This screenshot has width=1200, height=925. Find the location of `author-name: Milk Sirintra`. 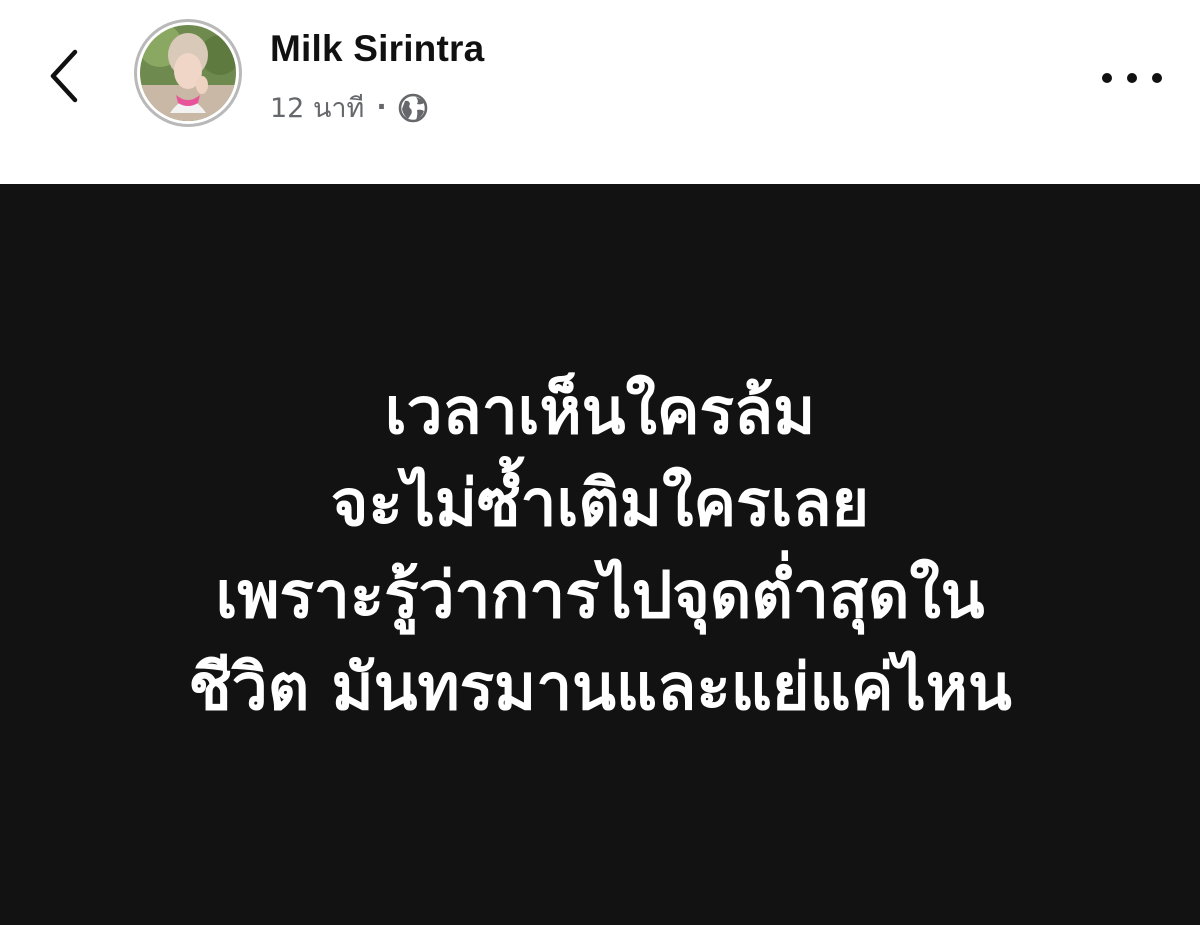

author-name: Milk Sirintra is located at coordinates (377, 49).